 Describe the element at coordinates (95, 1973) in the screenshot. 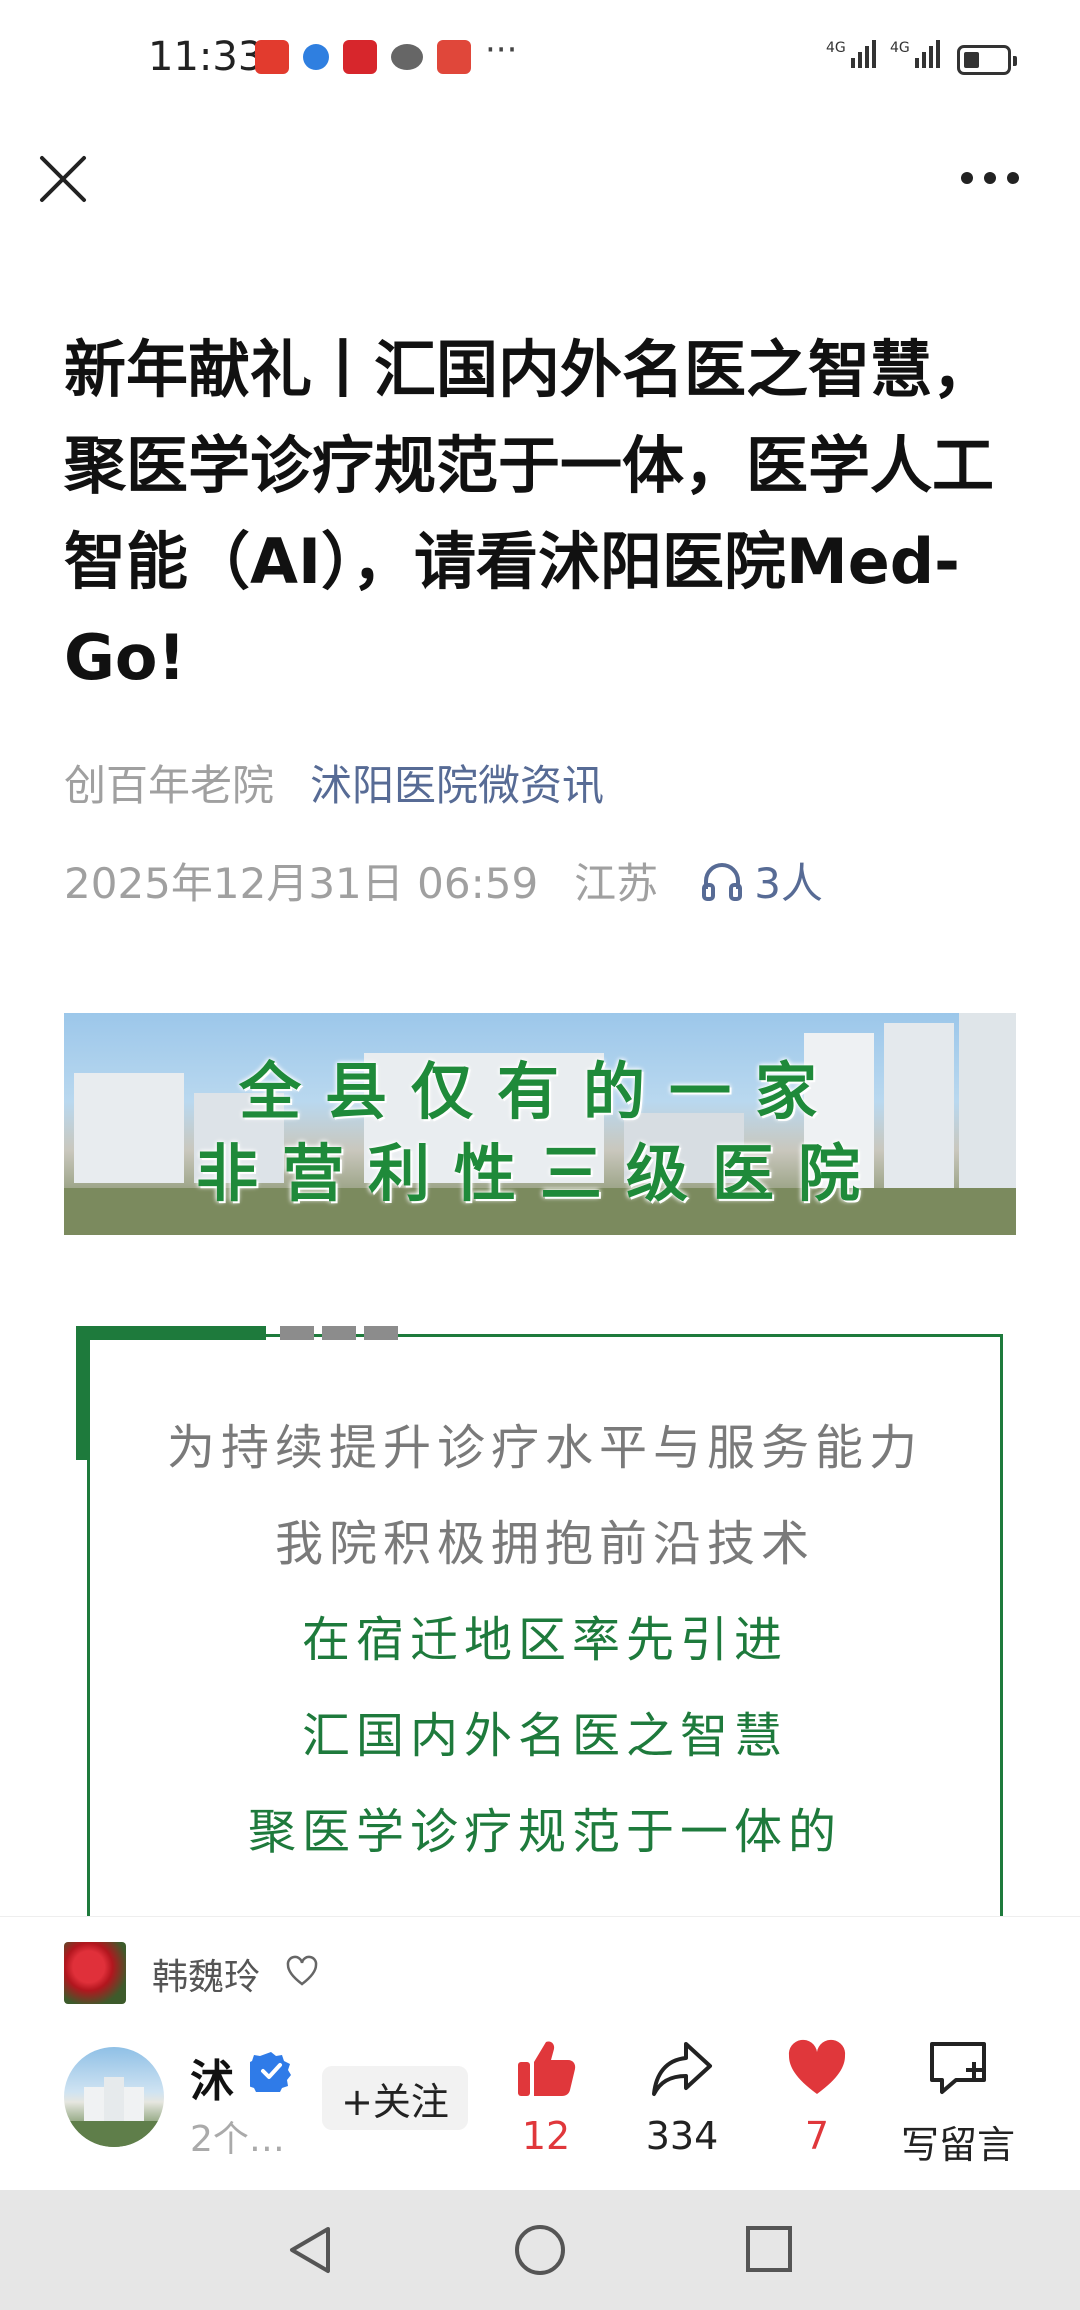

I see `reader-avatar` at that location.